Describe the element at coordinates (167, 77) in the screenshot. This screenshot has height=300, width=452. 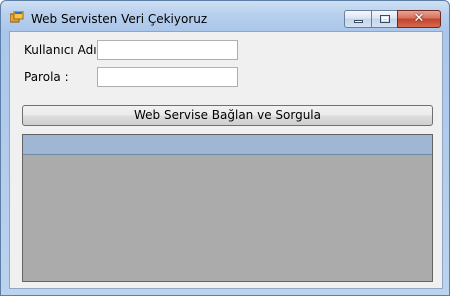
I see `password-field` at that location.